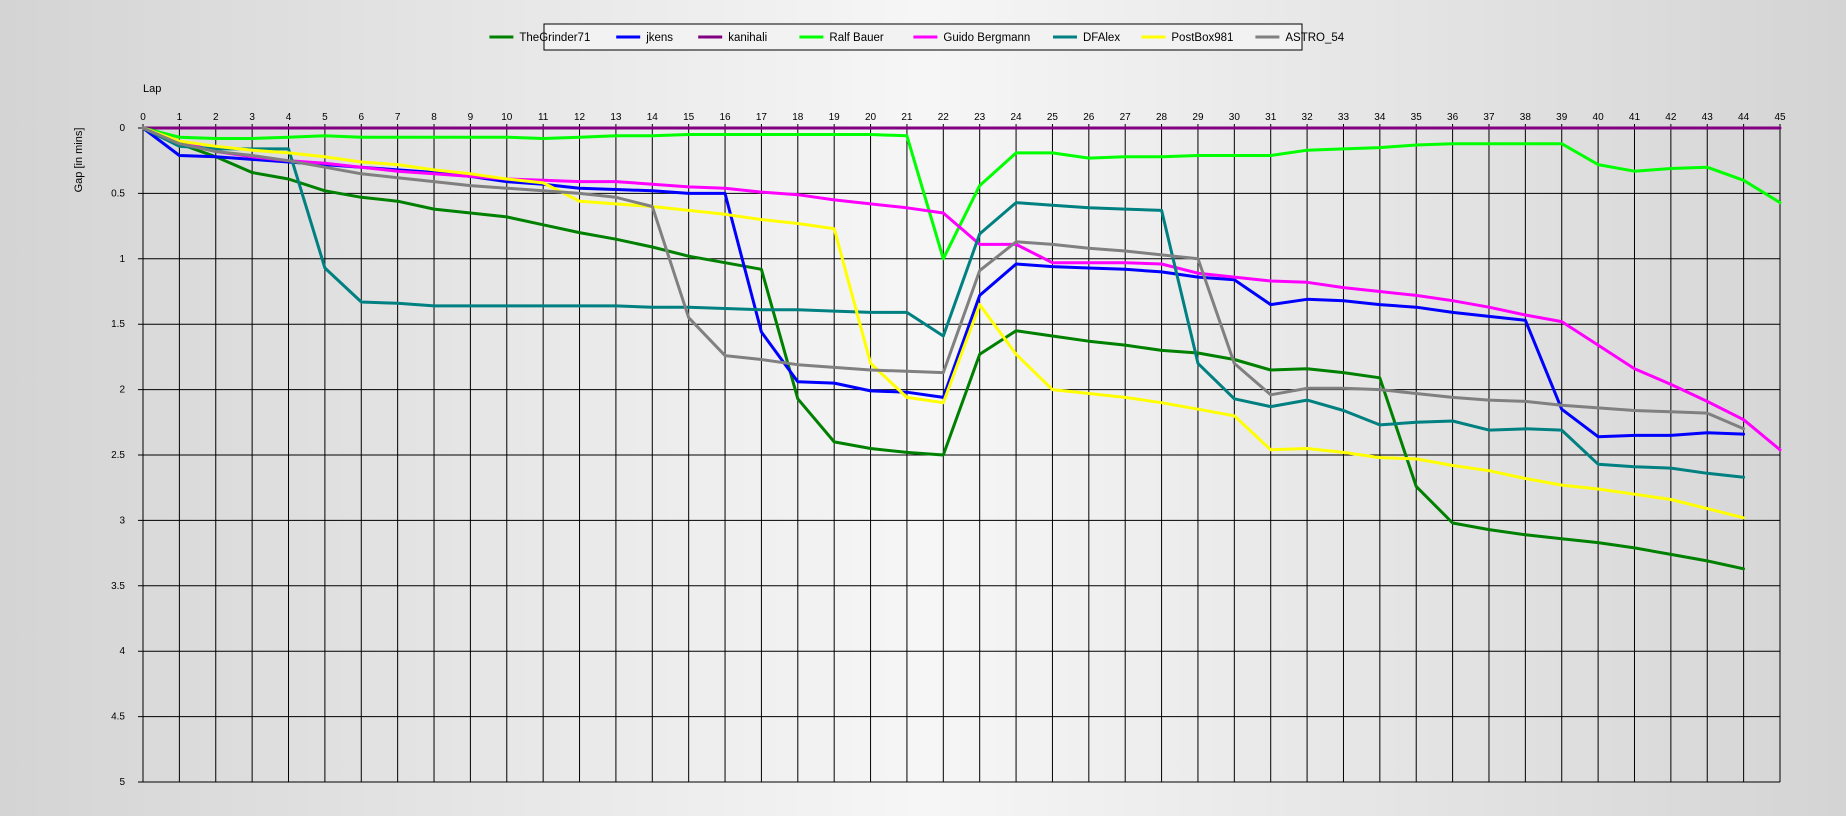 Image resolution: width=1846 pixels, height=816 pixels. What do you see at coordinates (252, 117) in the screenshot?
I see `x-tick-label: 3` at bounding box center [252, 117].